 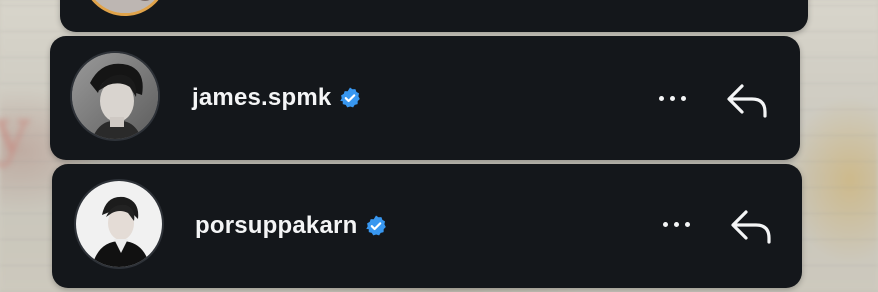 I want to click on username-row: james.spmk, so click(x=277, y=98).